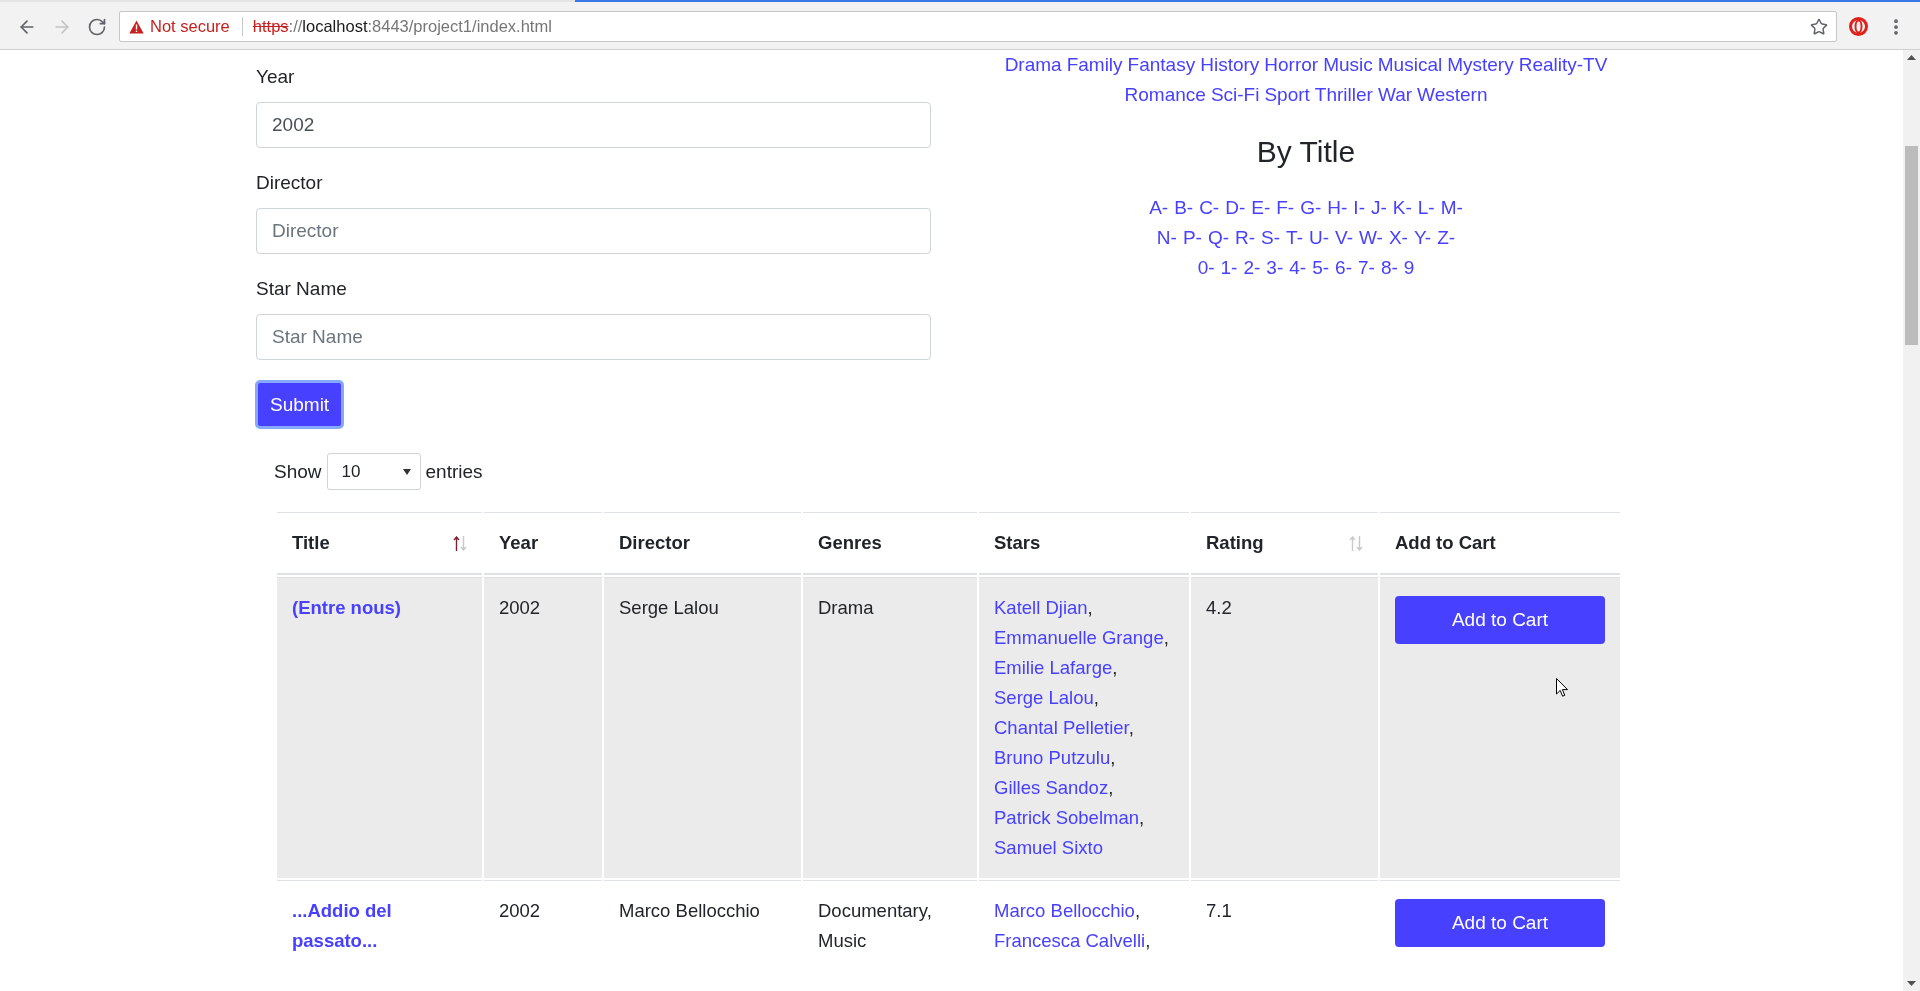 The image size is (1920, 991). Describe the element at coordinates (1094, 65) in the screenshot. I see `genre-link: Family` at that location.